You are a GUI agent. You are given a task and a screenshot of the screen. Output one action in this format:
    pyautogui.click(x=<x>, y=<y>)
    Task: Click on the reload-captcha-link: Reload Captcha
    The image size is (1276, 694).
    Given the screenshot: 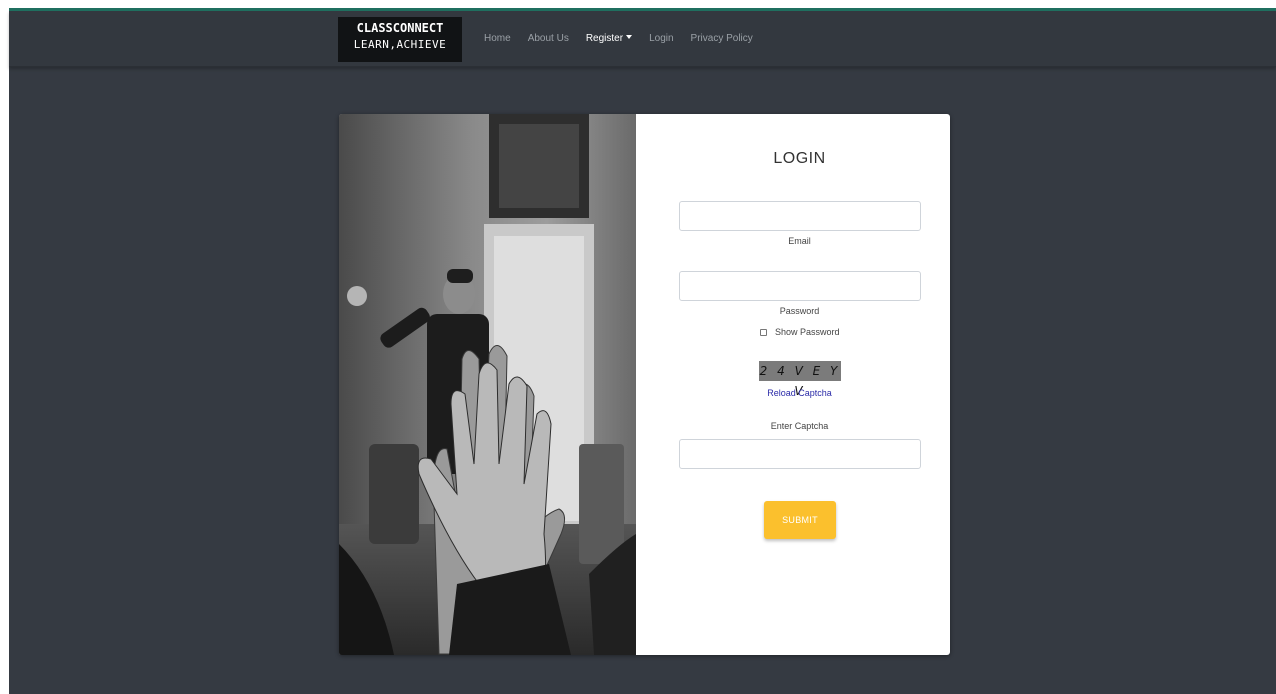 What is the action you would take?
    pyautogui.click(x=793, y=393)
    